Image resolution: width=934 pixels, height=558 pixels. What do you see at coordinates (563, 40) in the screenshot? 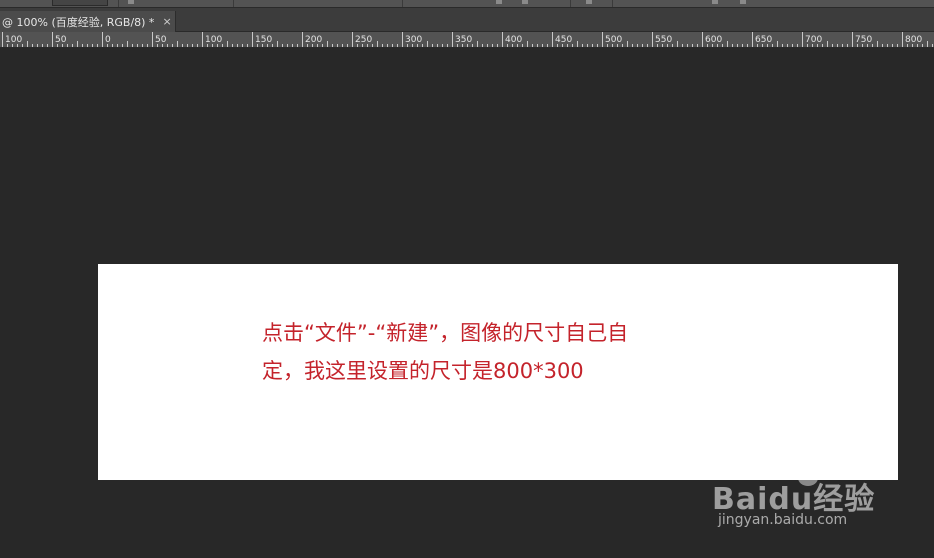
I see `ruler-label: 450` at bounding box center [563, 40].